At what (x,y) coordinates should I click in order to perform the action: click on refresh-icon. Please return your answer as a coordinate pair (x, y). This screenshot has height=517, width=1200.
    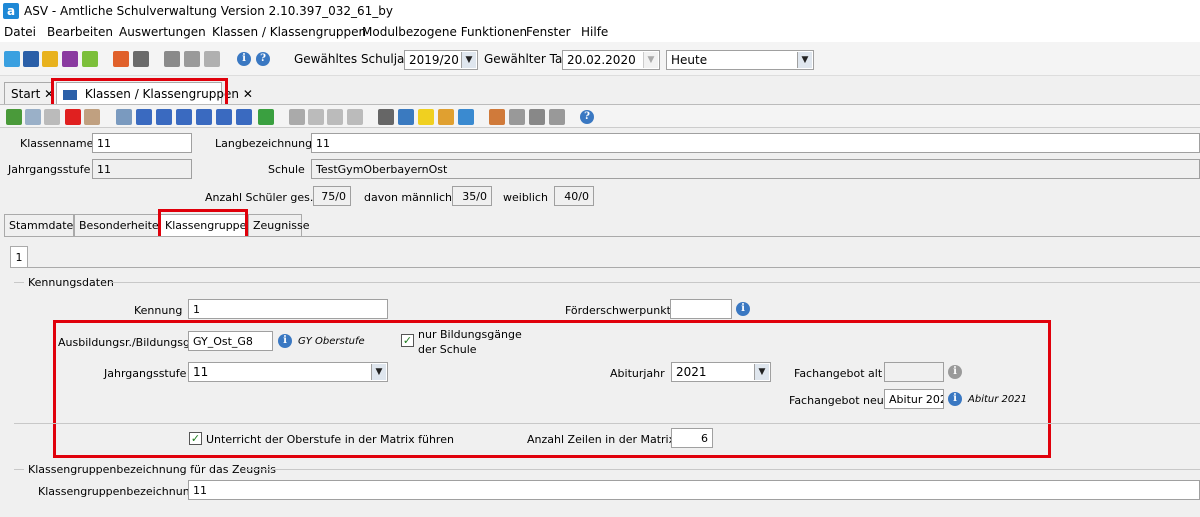
    Looking at the image, I should click on (266, 117).